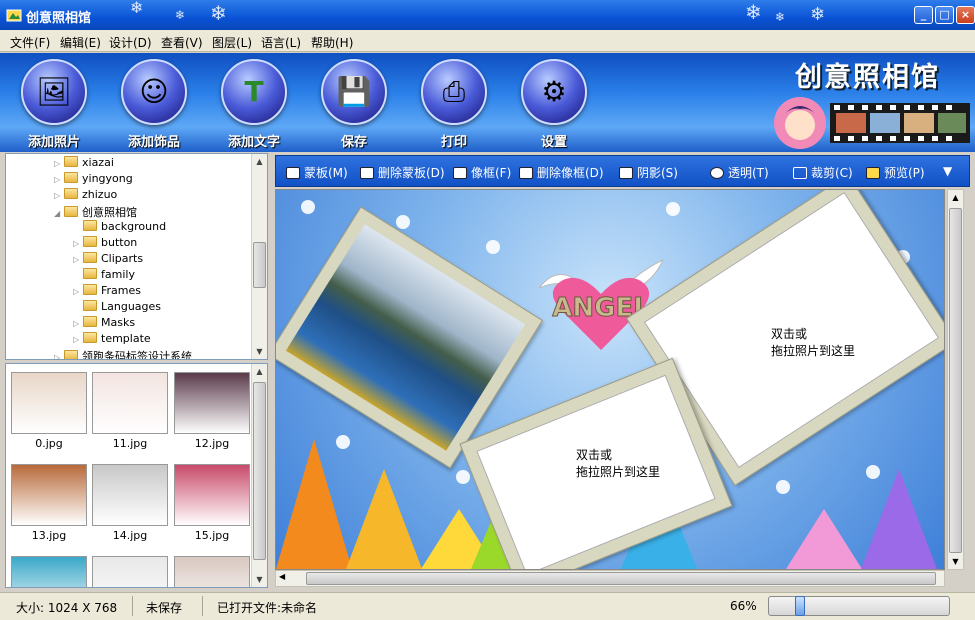 This screenshot has height=620, width=975. I want to click on menu-help: 帮助(H), so click(332, 42).